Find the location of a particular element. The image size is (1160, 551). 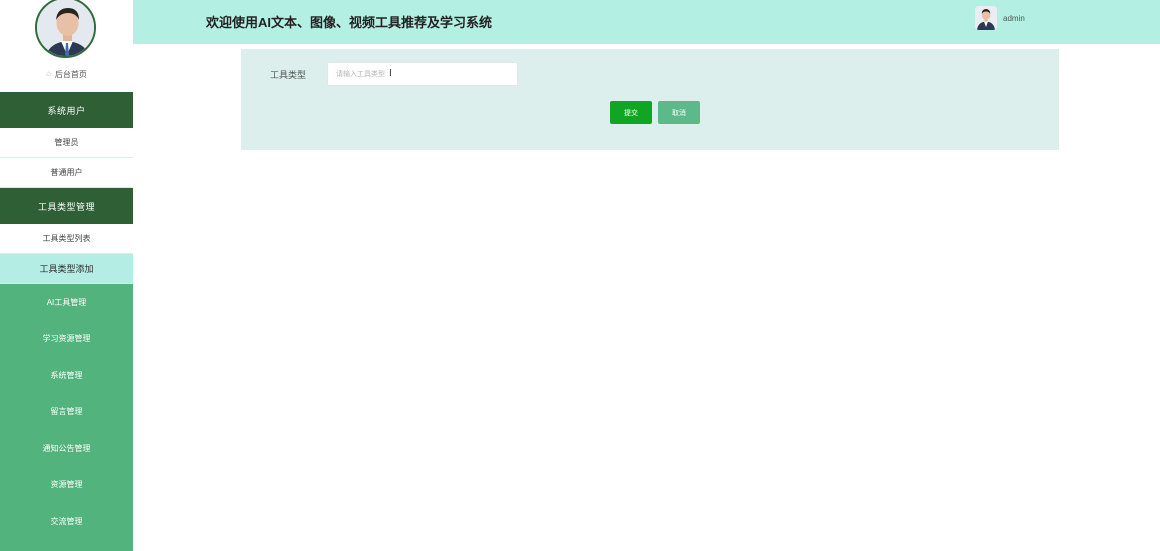

menu-item-system: 系统管理 is located at coordinates (66, 375).